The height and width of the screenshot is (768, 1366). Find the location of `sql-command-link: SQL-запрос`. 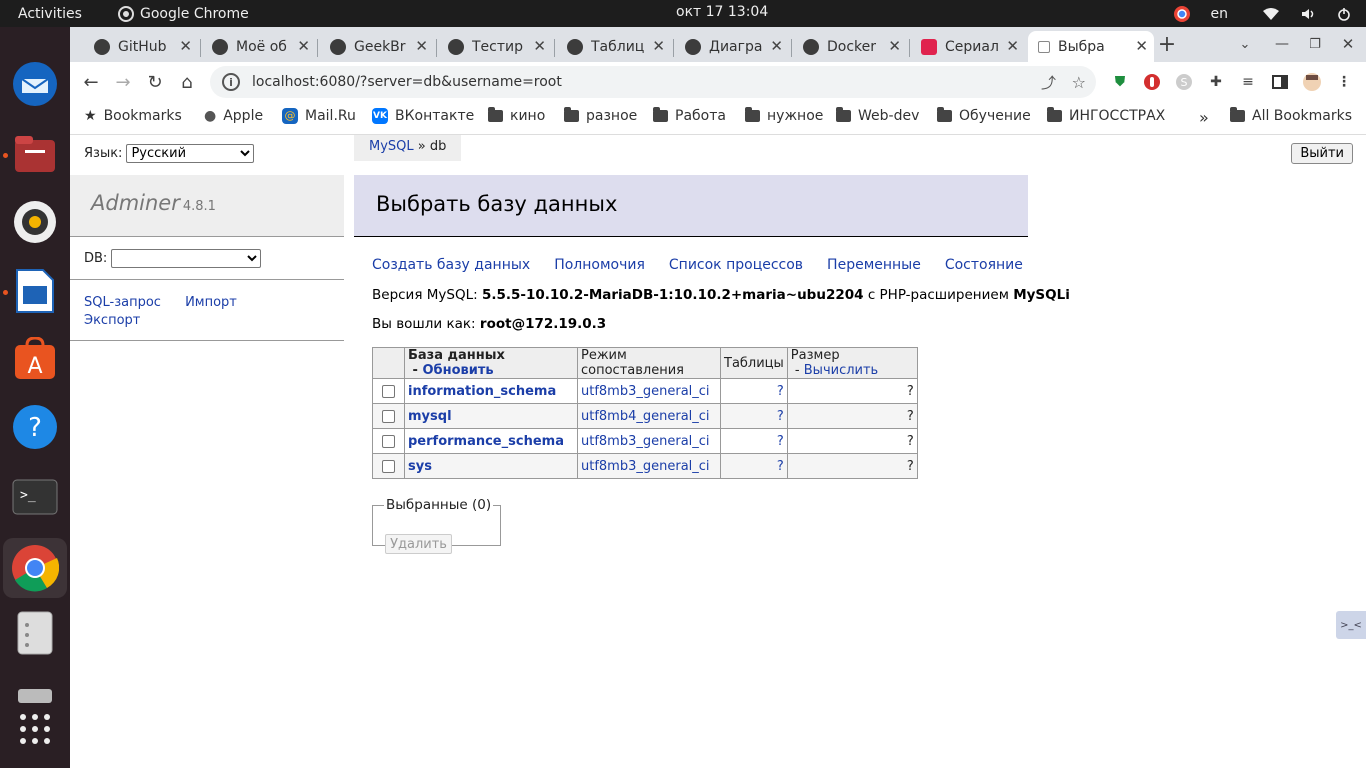

sql-command-link: SQL-запрос is located at coordinates (122, 302).